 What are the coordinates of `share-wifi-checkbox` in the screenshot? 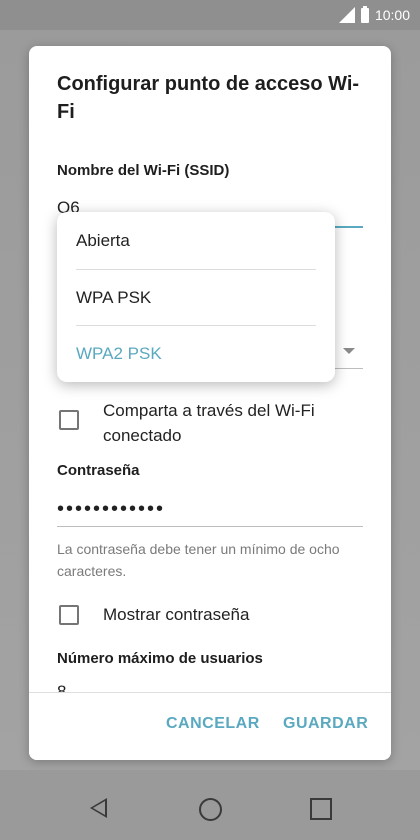 It's located at (69, 420).